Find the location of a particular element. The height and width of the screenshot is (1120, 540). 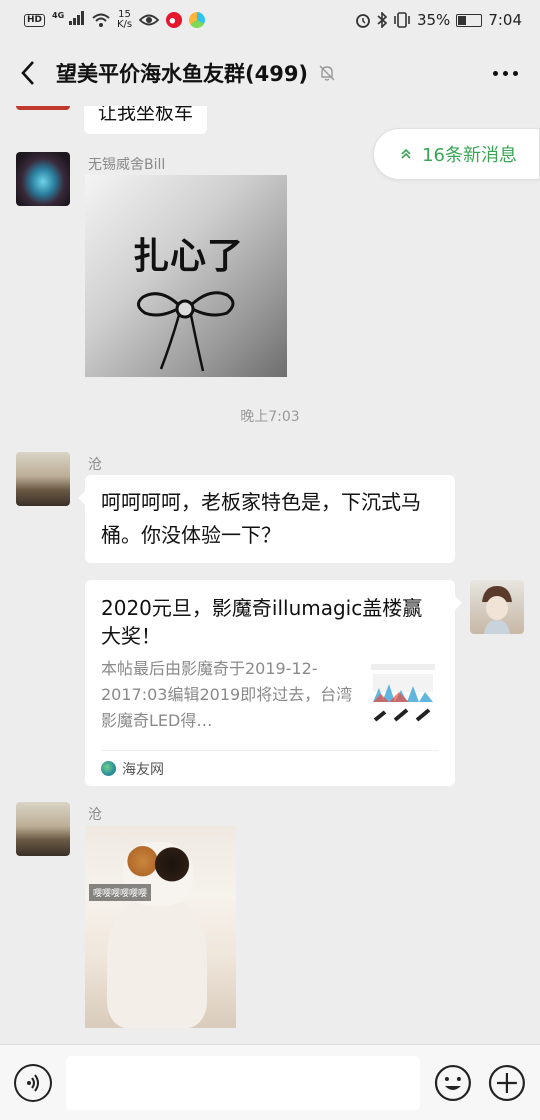

alarm-icon is located at coordinates (363, 21).